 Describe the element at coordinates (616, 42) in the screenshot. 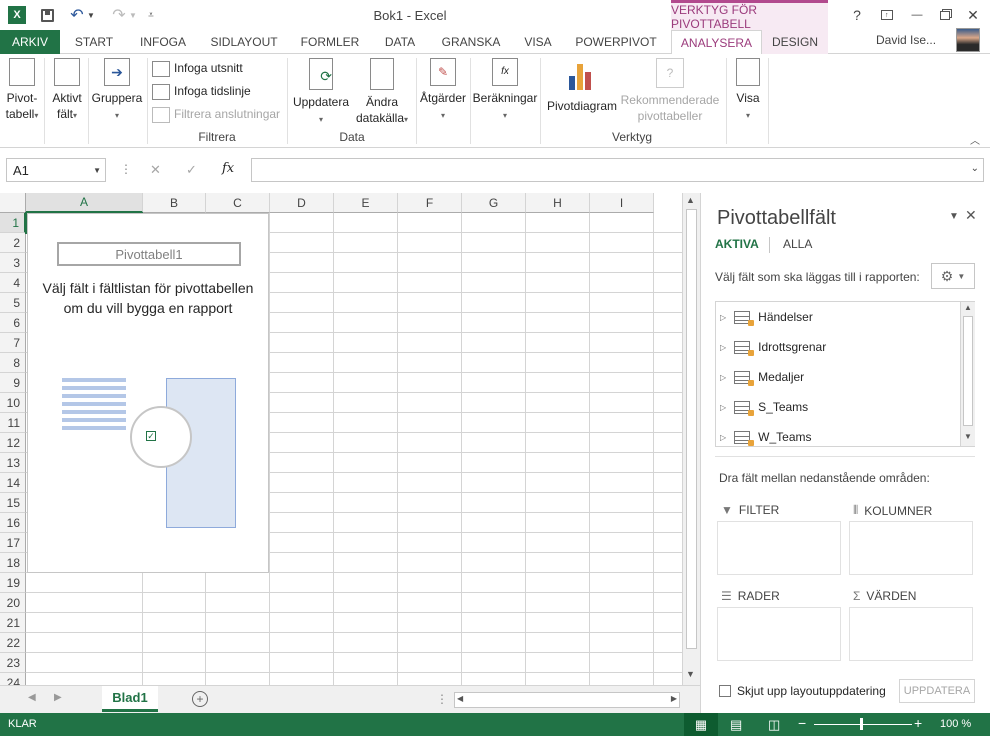

I see `tab-powerpivot: POWERPIVOT` at that location.